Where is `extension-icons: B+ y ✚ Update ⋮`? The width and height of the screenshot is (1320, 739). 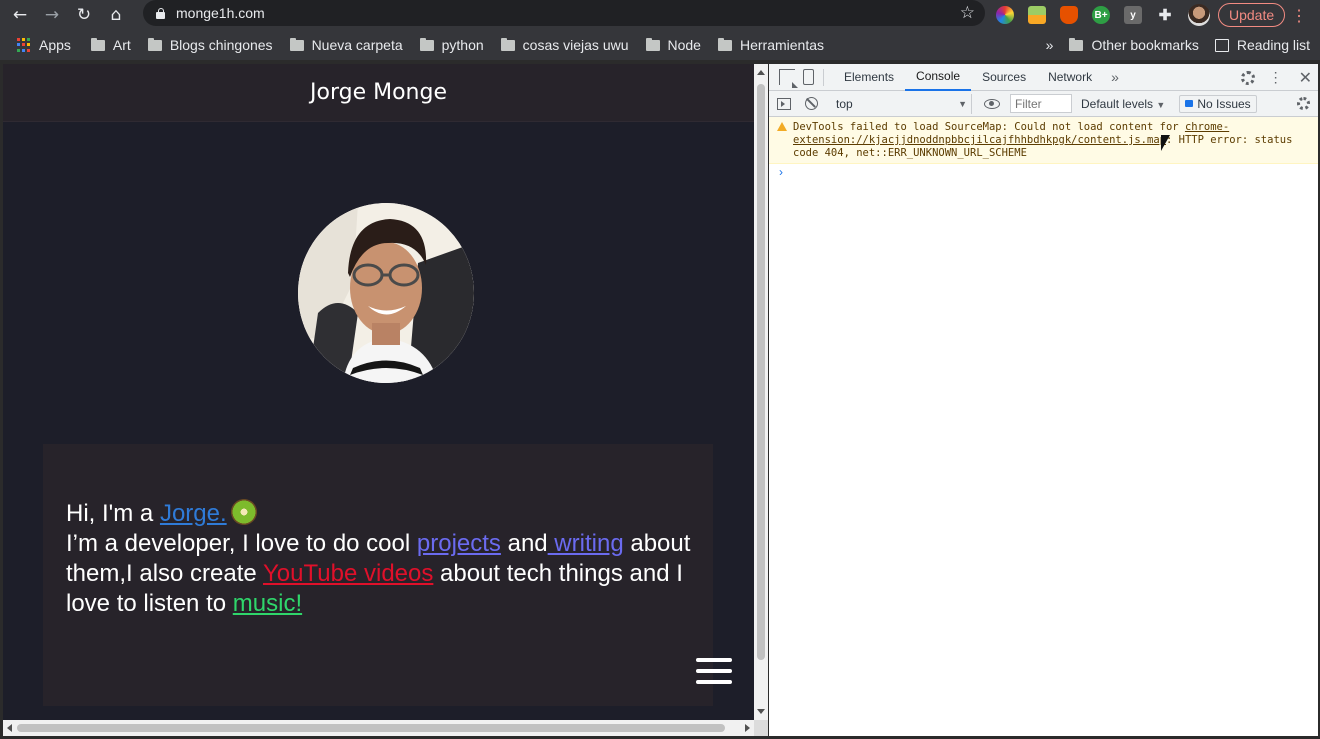 extension-icons: B+ y ✚ Update ⋮ is located at coordinates (1151, 15).